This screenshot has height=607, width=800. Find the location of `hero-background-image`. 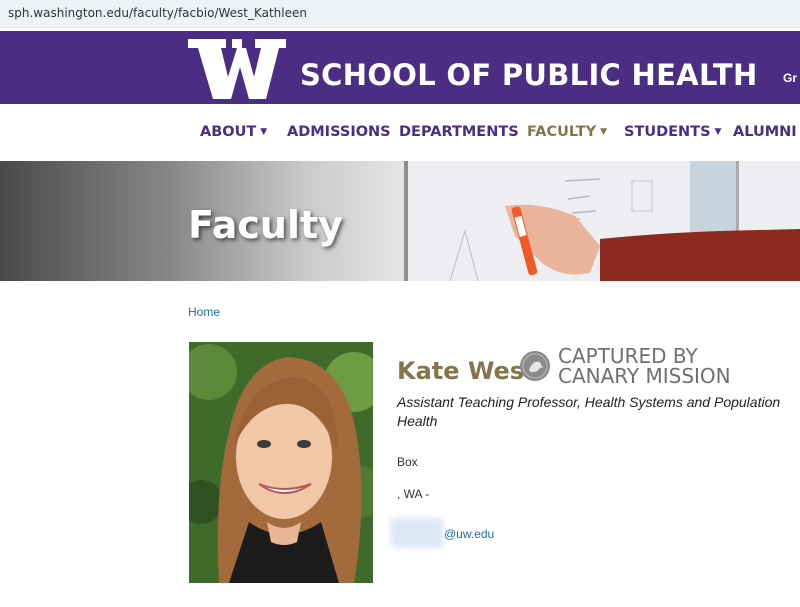

hero-background-image is located at coordinates (602, 221).